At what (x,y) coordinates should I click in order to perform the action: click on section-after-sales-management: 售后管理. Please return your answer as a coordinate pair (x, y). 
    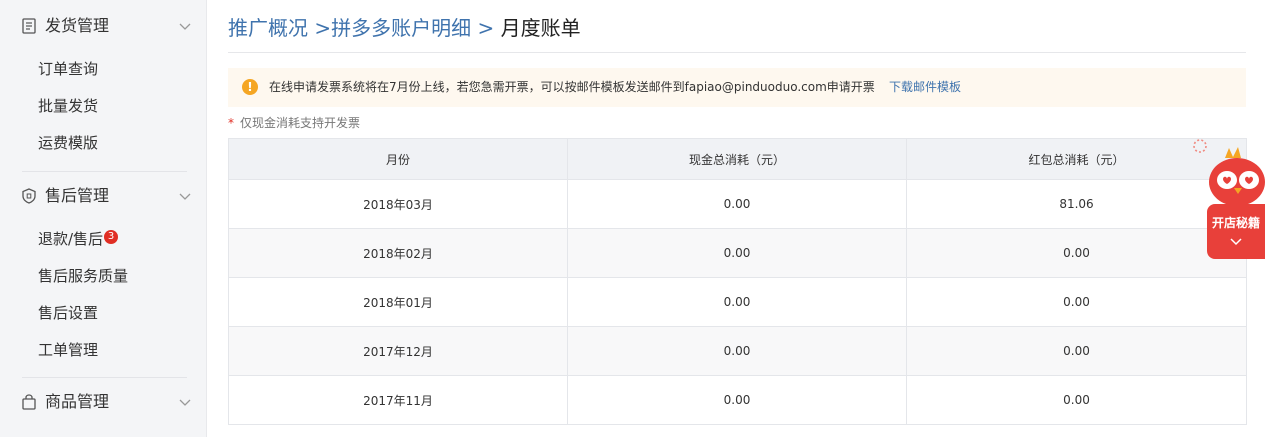
    Looking at the image, I should click on (103, 196).